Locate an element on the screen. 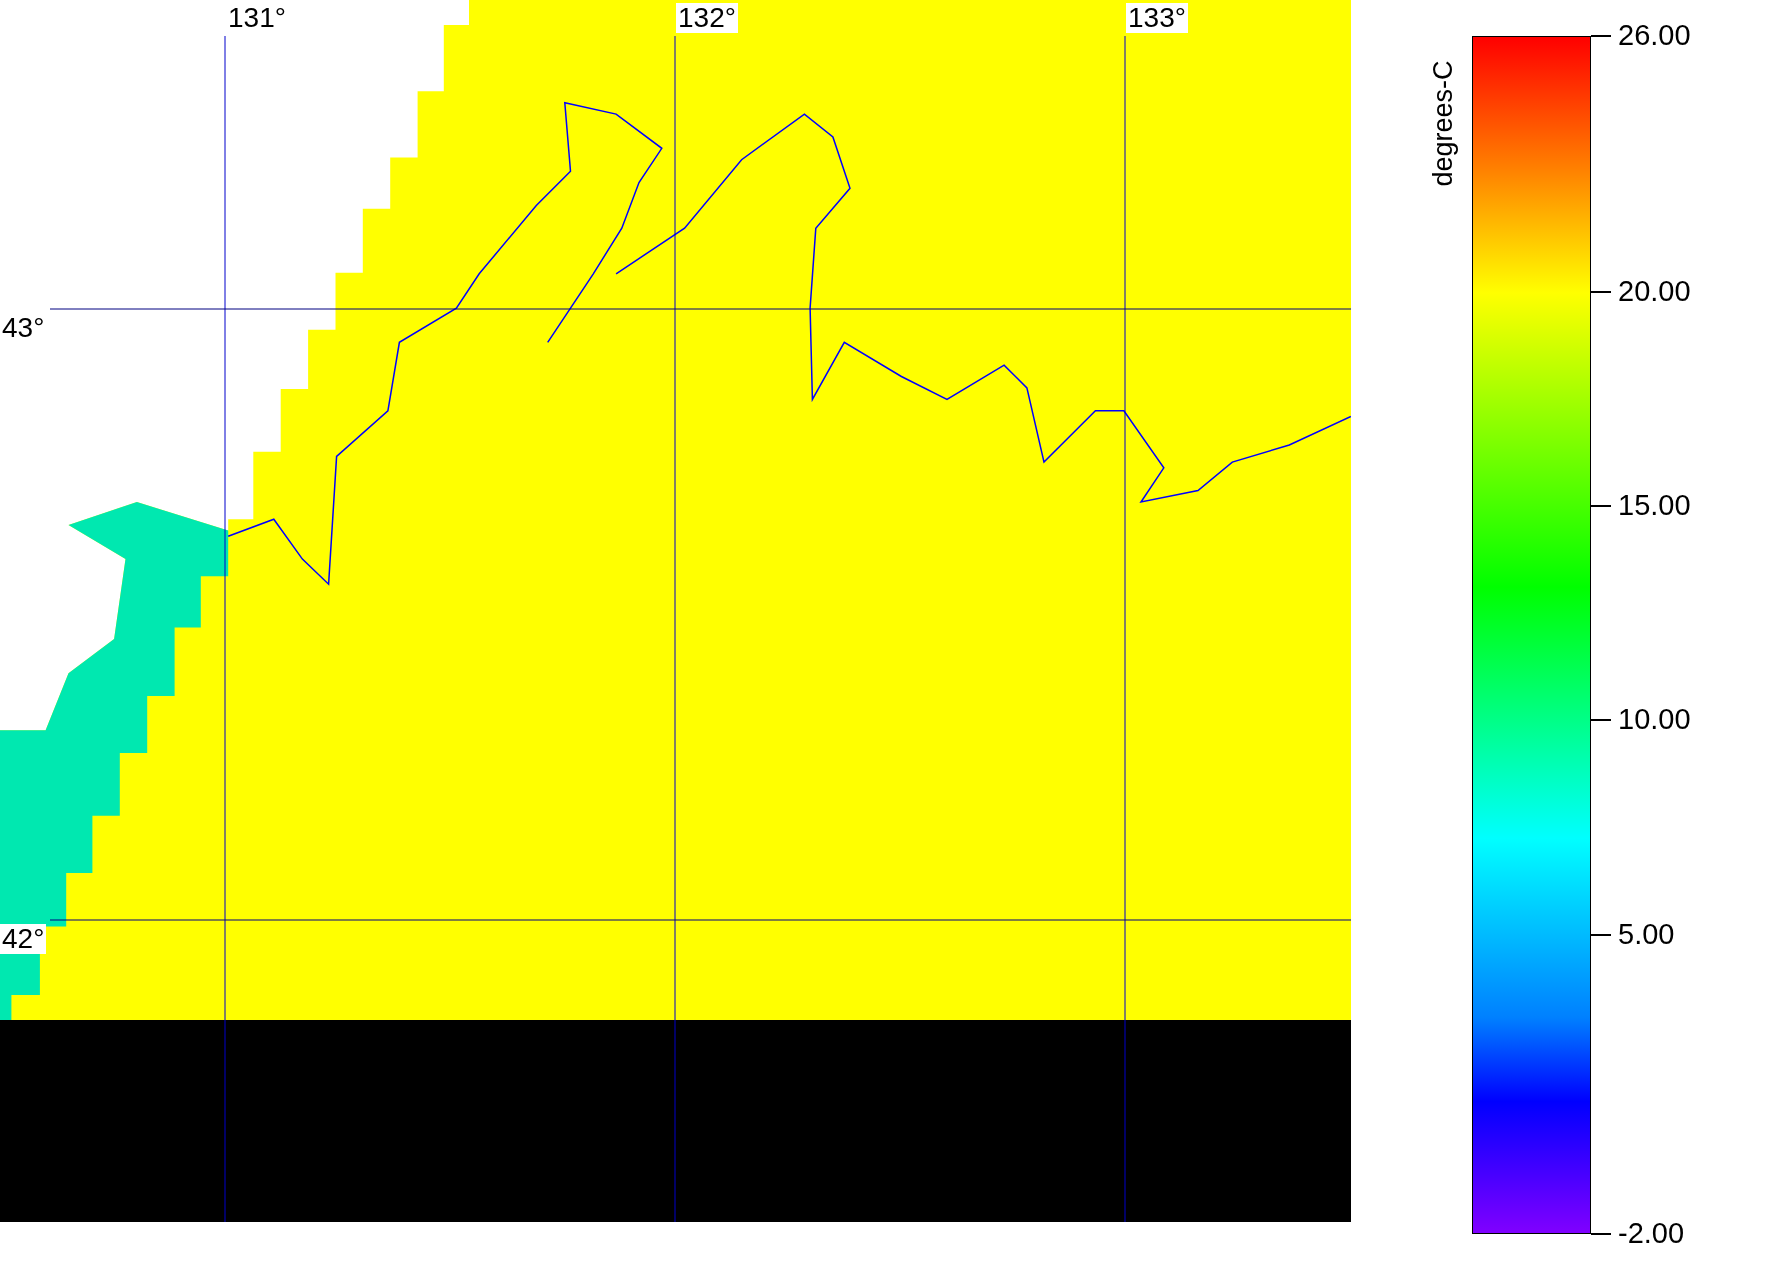 Image resolution: width=1789 pixels, height=1272 pixels. scale-label: 20.00 is located at coordinates (1654, 291).